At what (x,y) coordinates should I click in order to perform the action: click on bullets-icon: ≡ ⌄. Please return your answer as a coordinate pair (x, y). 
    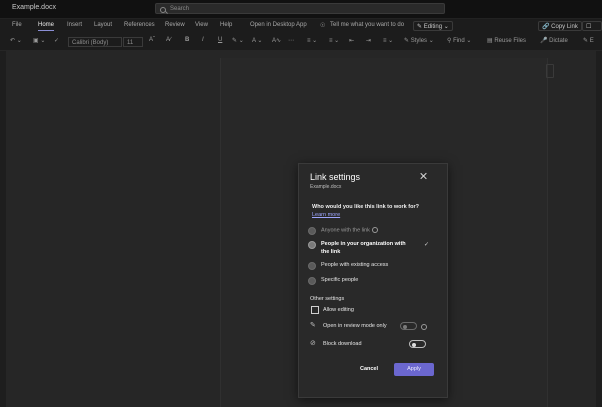
    Looking at the image, I should click on (312, 40).